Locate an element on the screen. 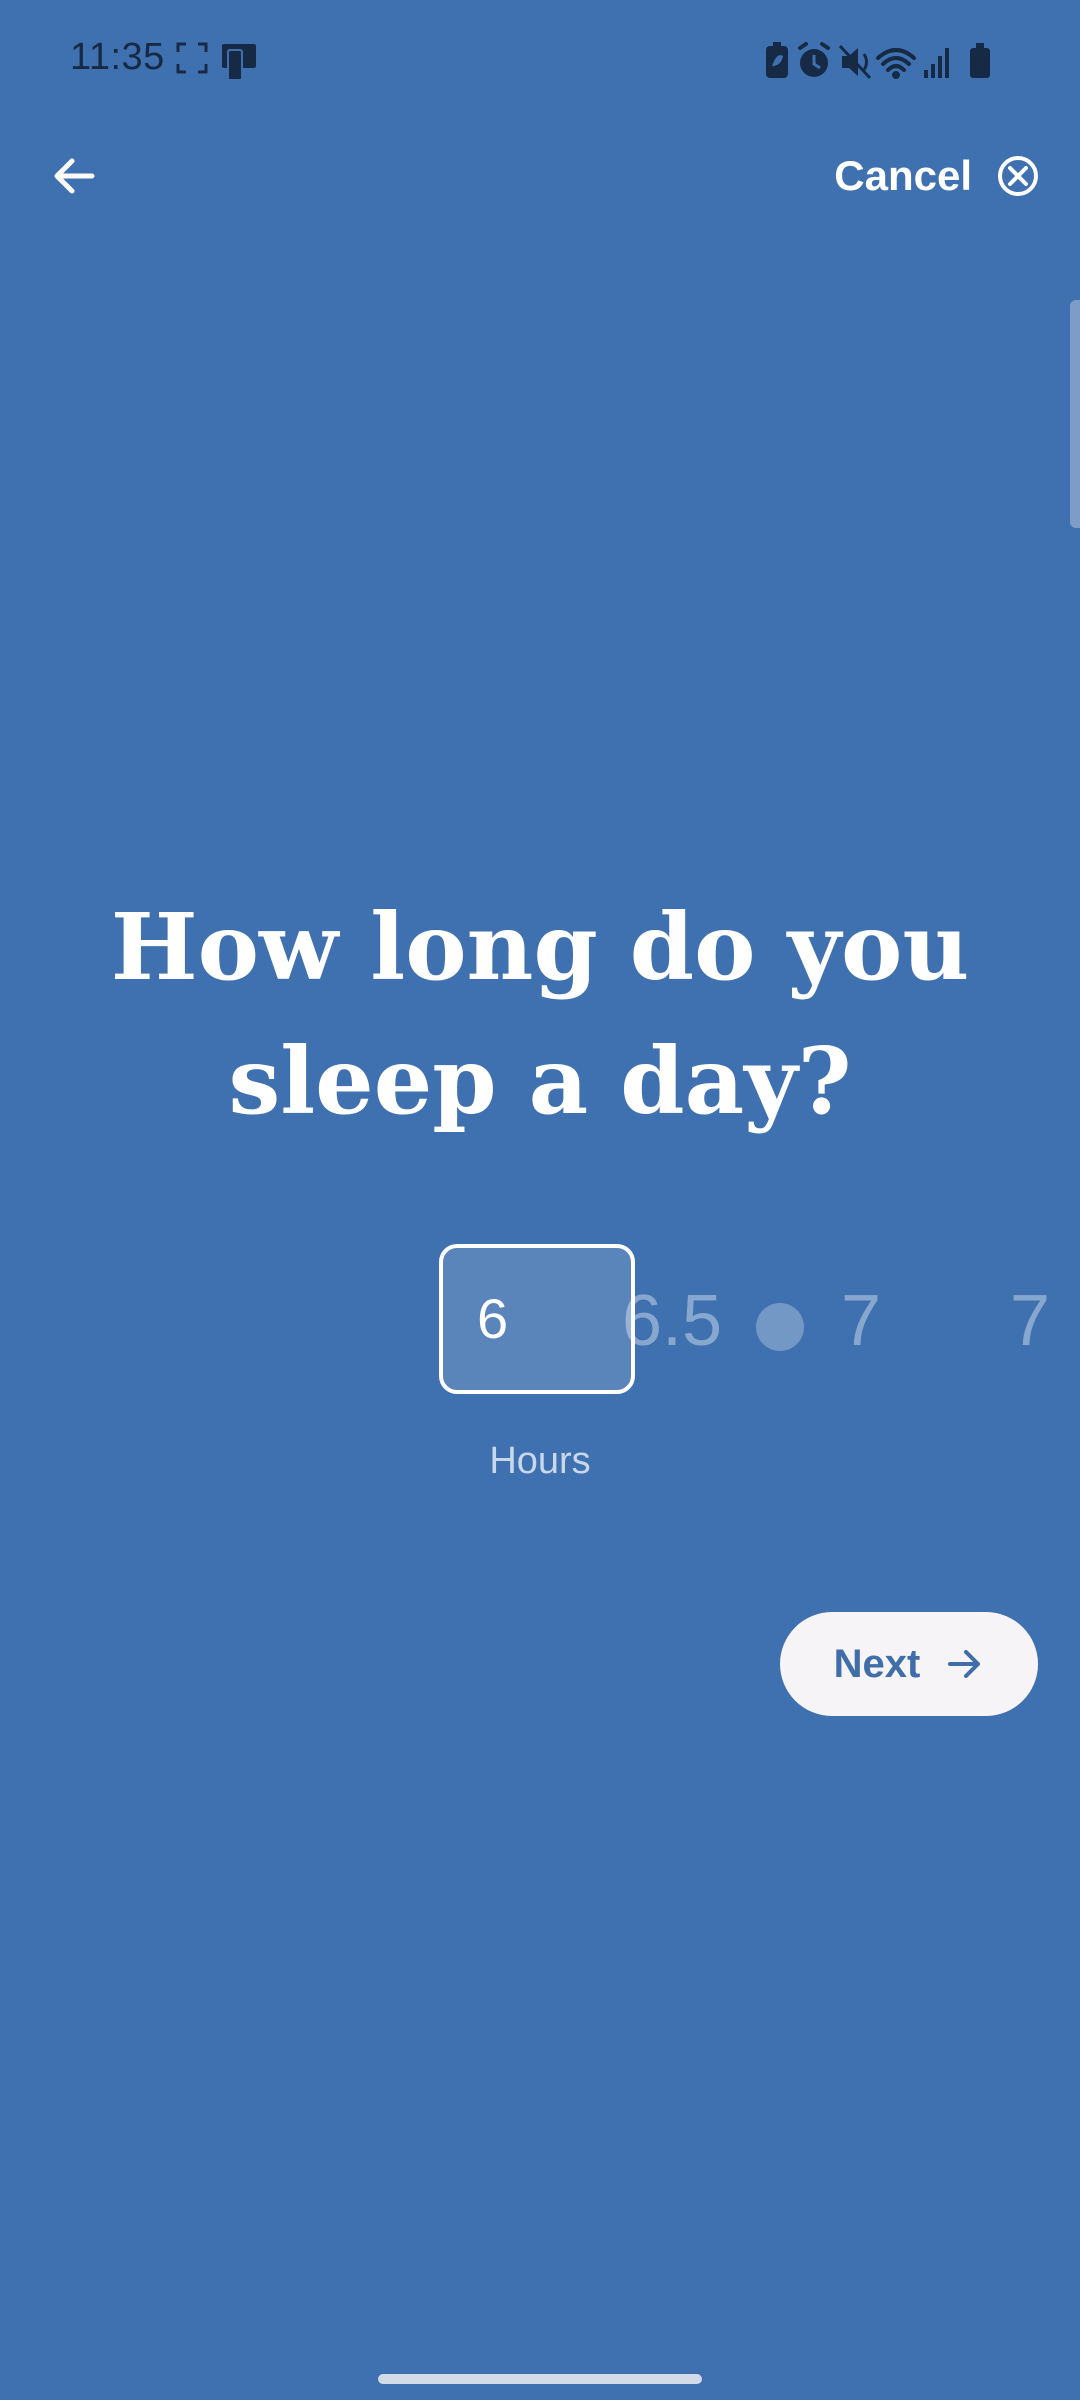 The image size is (1080, 2400). hours-picker: 6.5 7 7 6 is located at coordinates (540, 1320).